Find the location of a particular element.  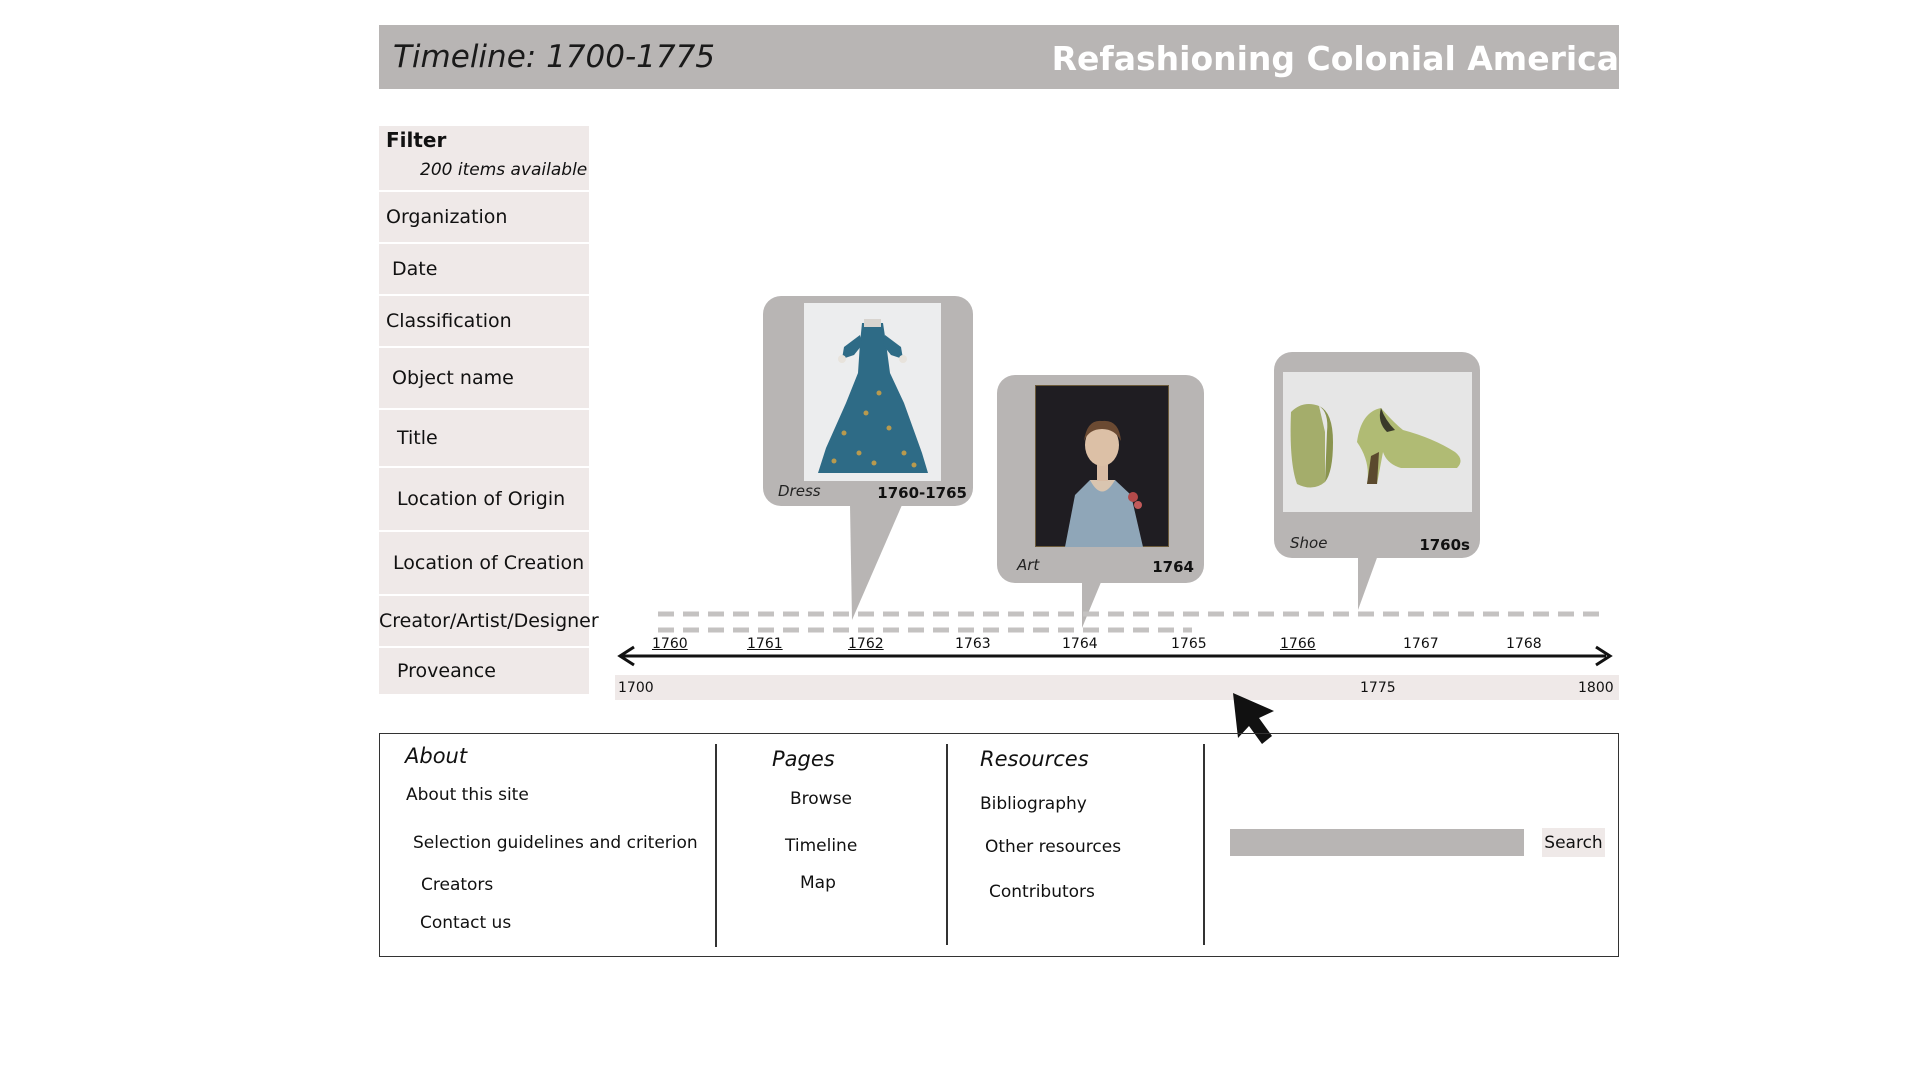

range-scrubber is located at coordinates (1117, 687).